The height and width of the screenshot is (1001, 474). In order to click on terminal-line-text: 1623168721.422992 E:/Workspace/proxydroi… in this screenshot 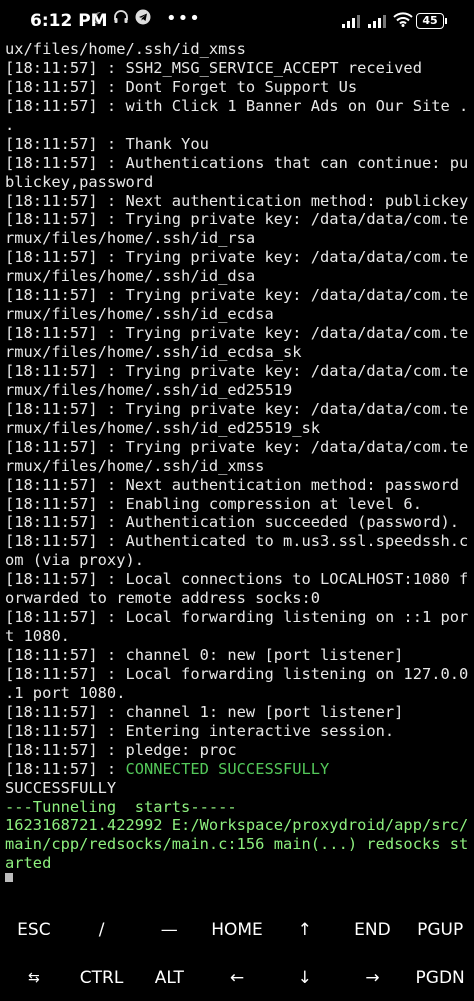, I will do `click(237, 825)`.